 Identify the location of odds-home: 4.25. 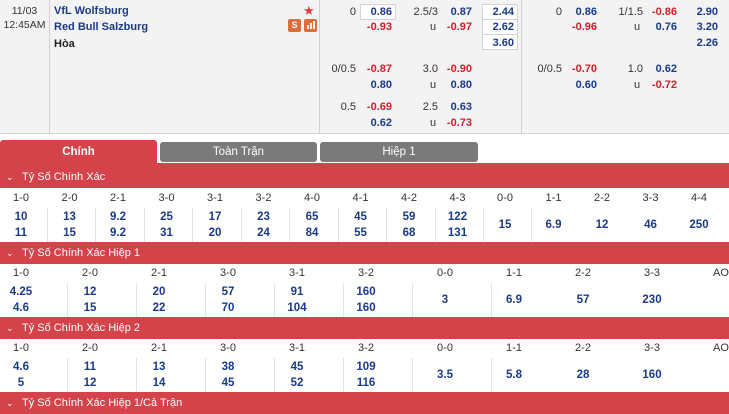
(23, 292).